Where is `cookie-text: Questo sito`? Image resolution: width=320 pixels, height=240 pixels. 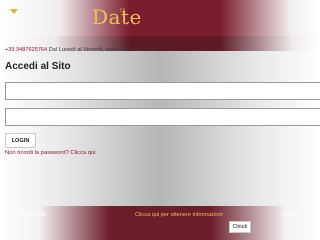 cookie-text: Questo sito is located at coordinates (32, 215).